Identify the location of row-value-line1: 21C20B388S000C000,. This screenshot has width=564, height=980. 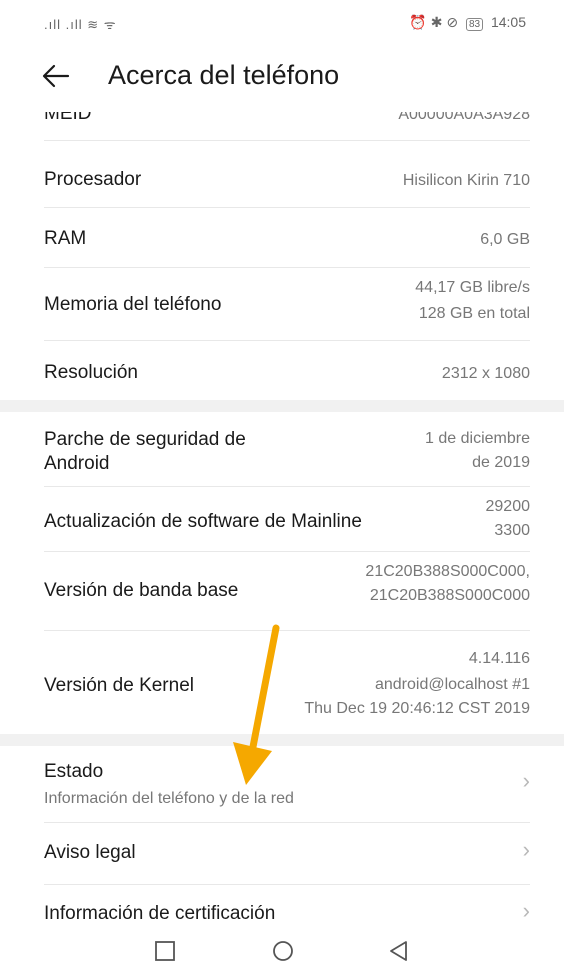
(447, 571).